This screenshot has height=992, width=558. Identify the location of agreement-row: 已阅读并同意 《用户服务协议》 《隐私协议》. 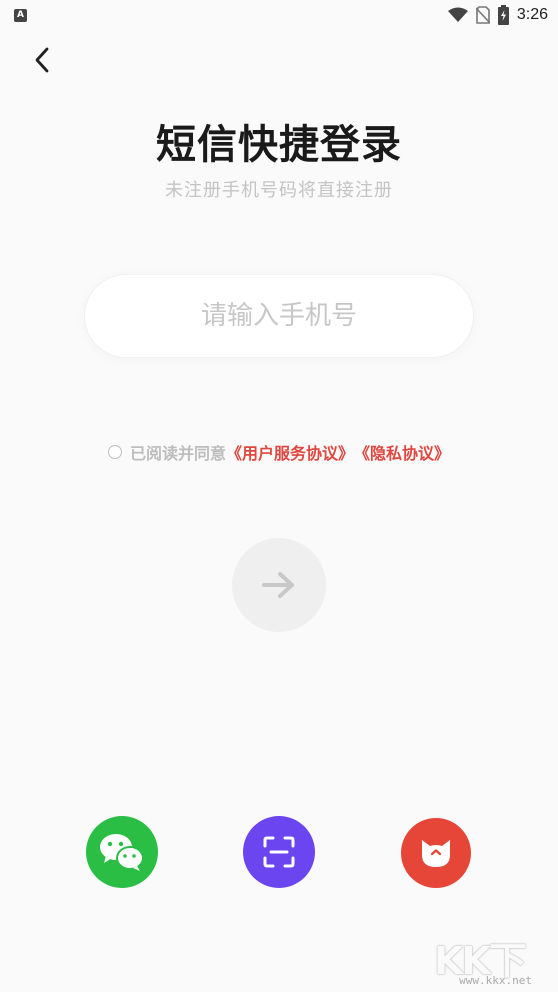
(279, 452).